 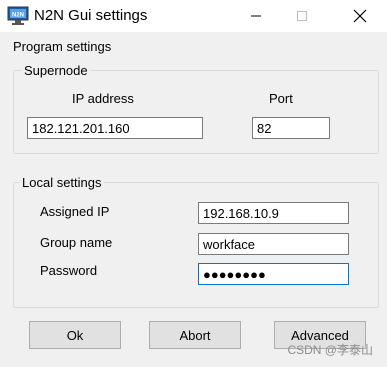 What do you see at coordinates (229, 244) in the screenshot?
I see `group-name-value: workface` at bounding box center [229, 244].